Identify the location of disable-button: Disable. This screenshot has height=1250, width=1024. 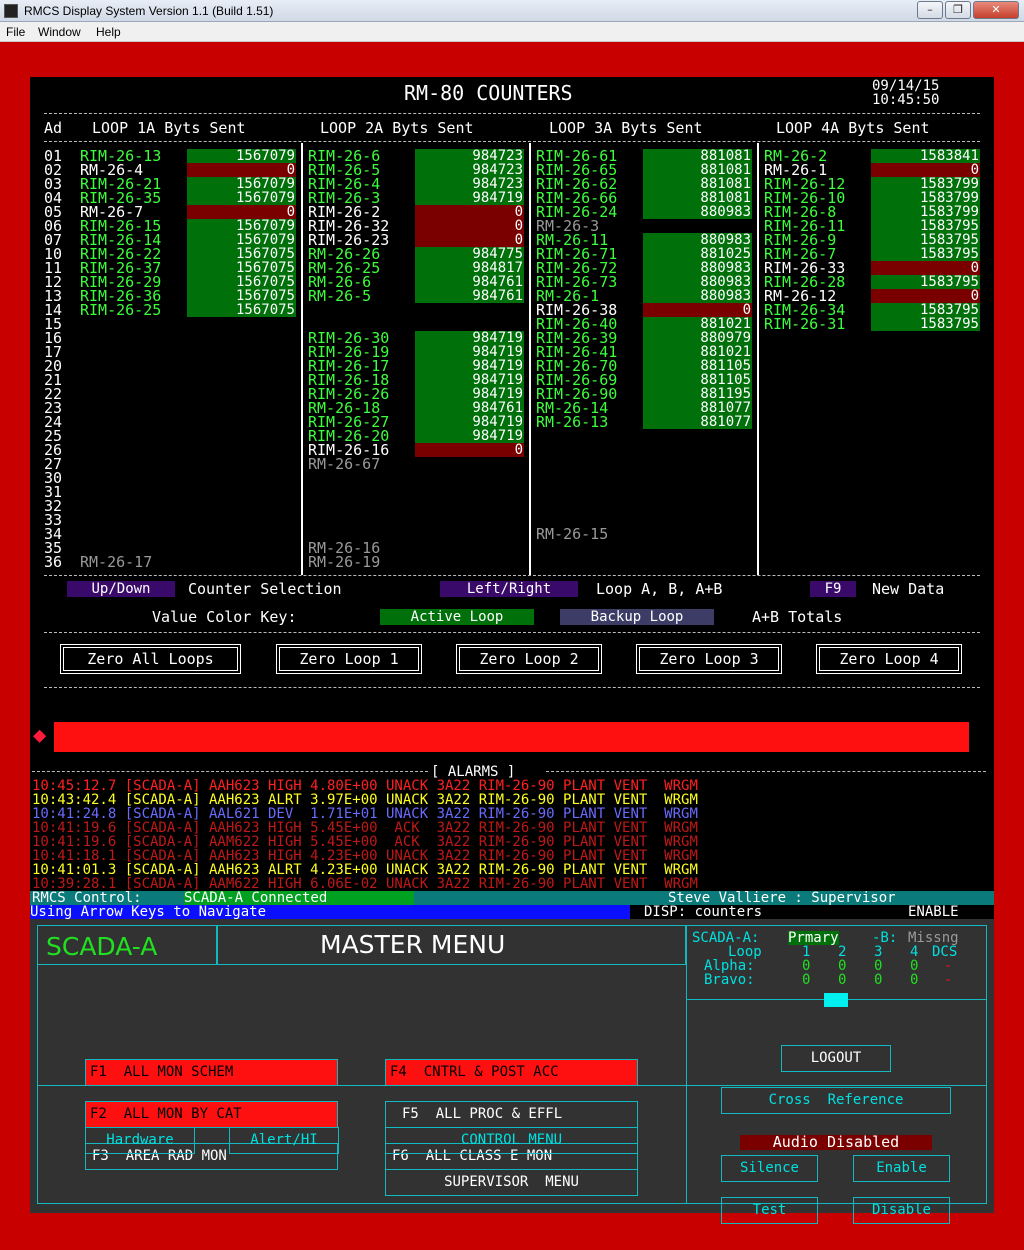
(901, 1210).